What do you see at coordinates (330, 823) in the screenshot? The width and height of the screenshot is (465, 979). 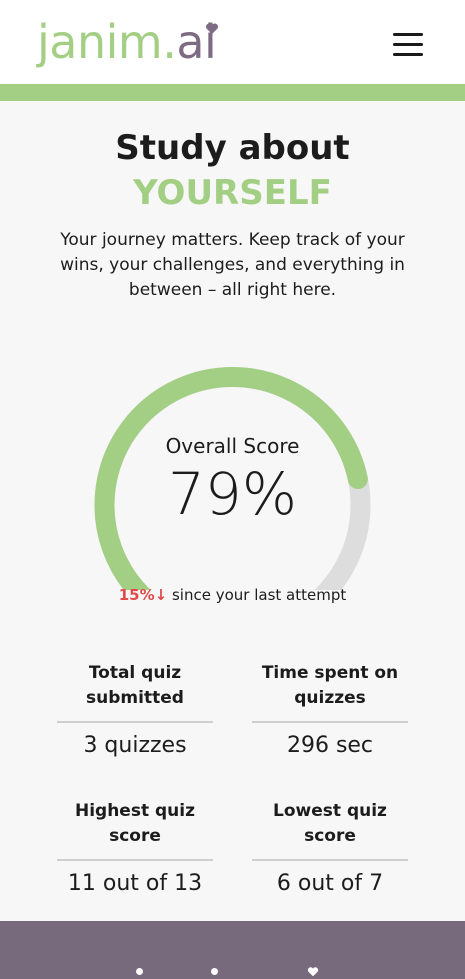 I see `stat-label: Lowest quiz score` at bounding box center [330, 823].